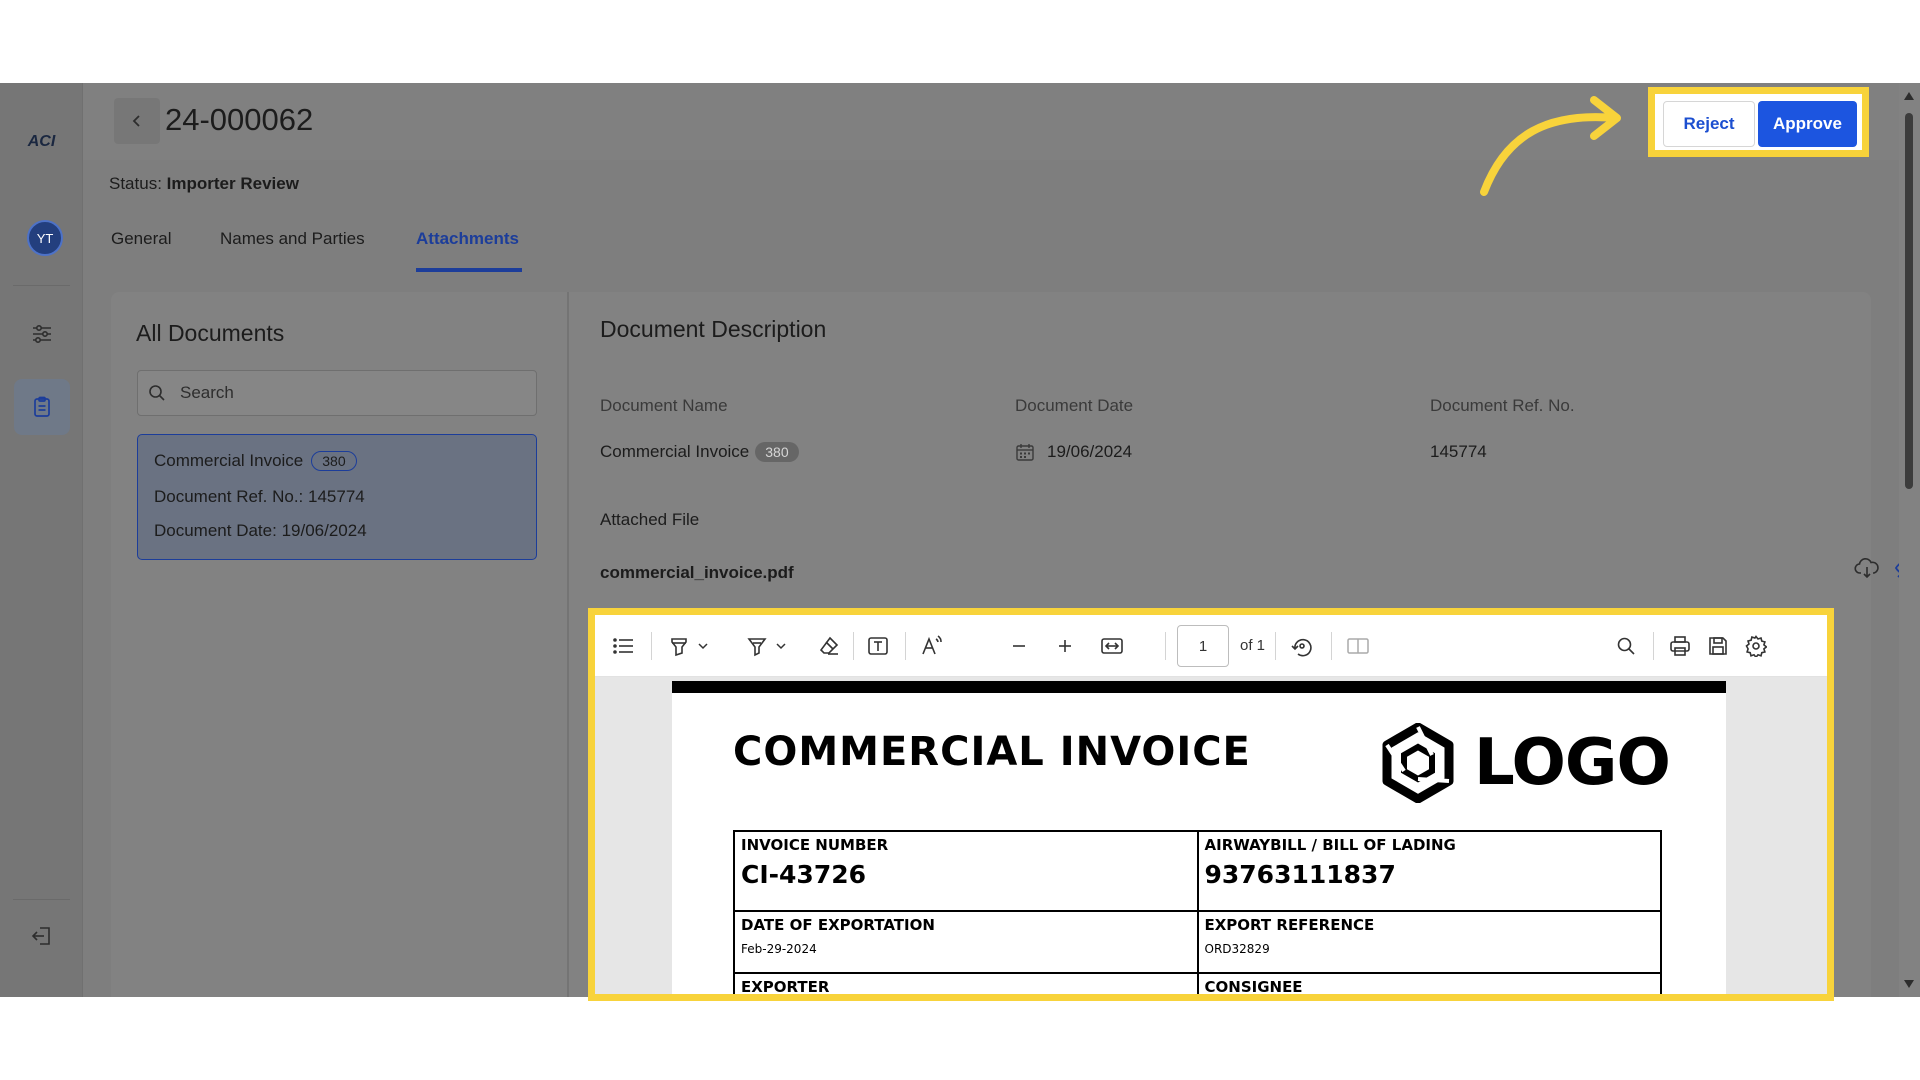 The height and width of the screenshot is (1080, 1920). Describe the element at coordinates (1909, 96) in the screenshot. I see `scroll-up-icon` at that location.